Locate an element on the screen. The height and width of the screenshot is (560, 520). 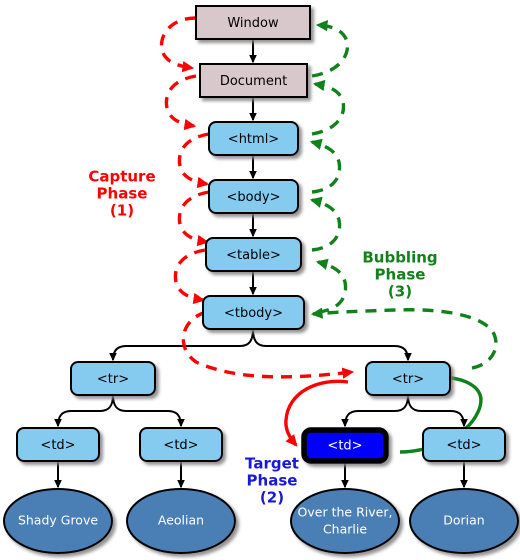
node-td-1-label: <td> is located at coordinates (57, 445).